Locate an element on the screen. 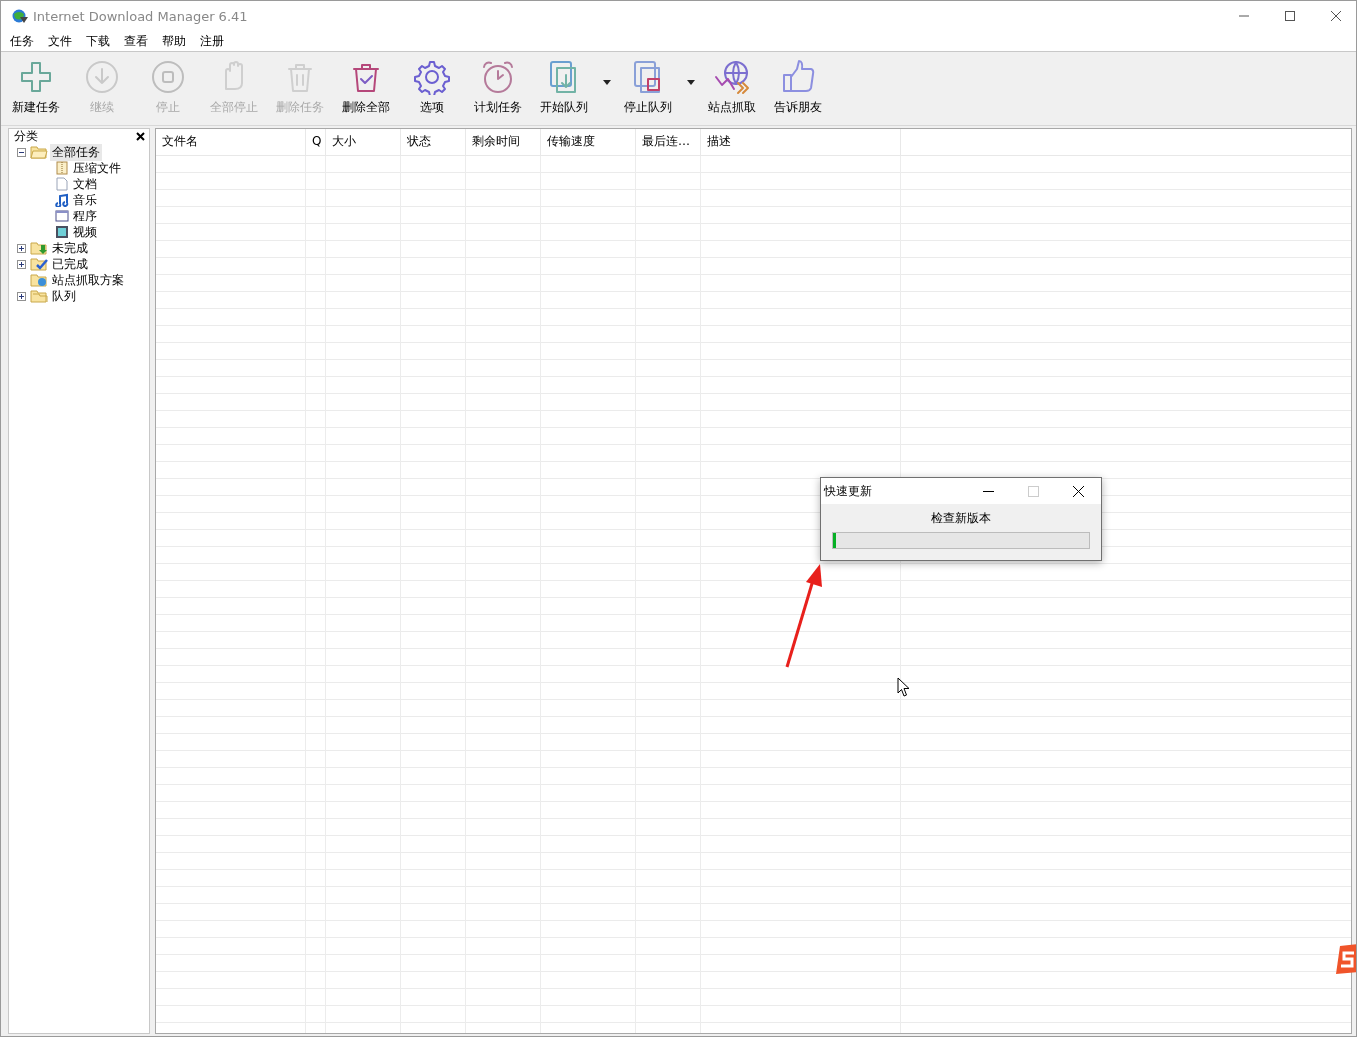 This screenshot has width=1357, height=1037. menu-item: 文件 is located at coordinates (60, 41).